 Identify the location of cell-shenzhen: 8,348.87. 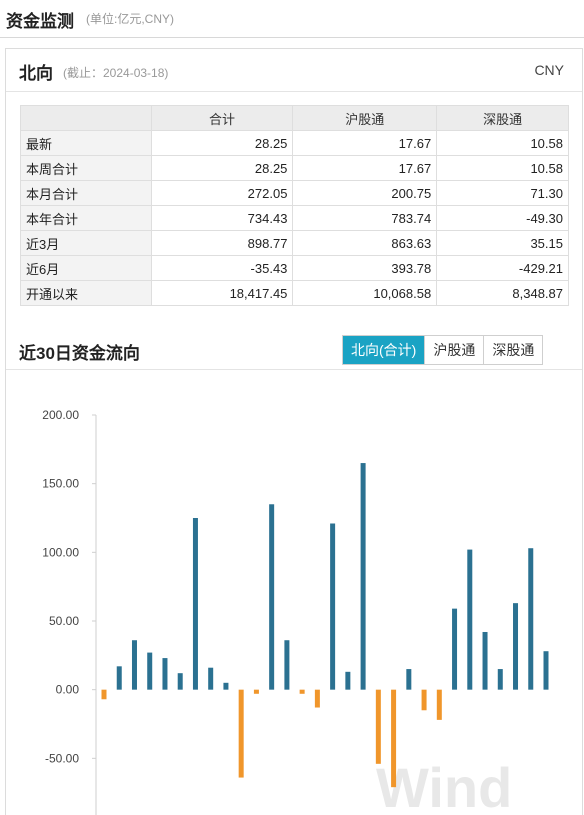
(502, 293).